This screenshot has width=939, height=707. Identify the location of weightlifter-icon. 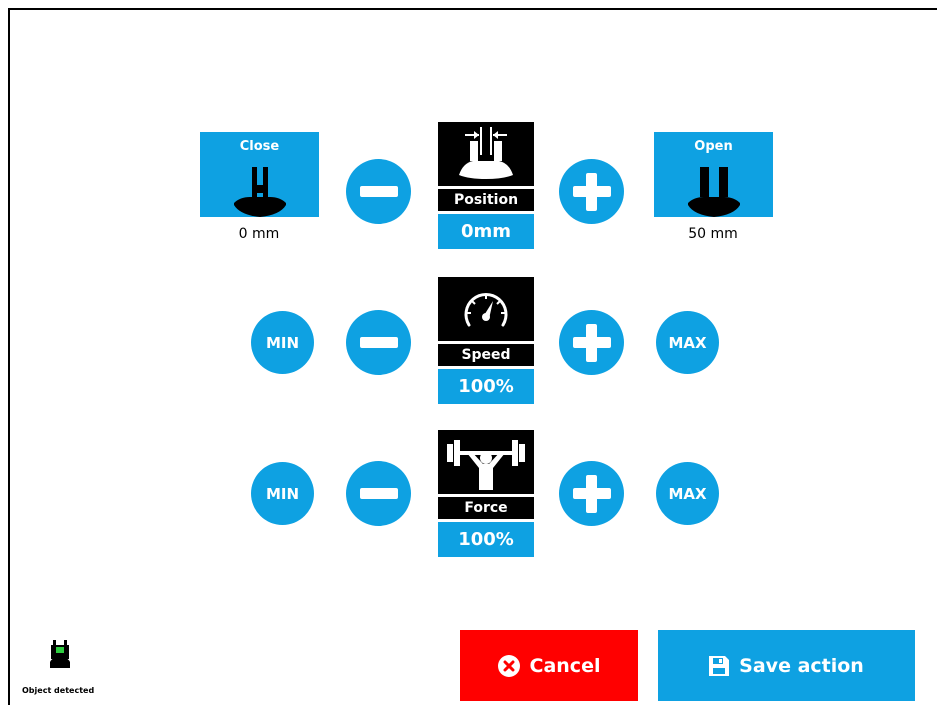
(486, 462).